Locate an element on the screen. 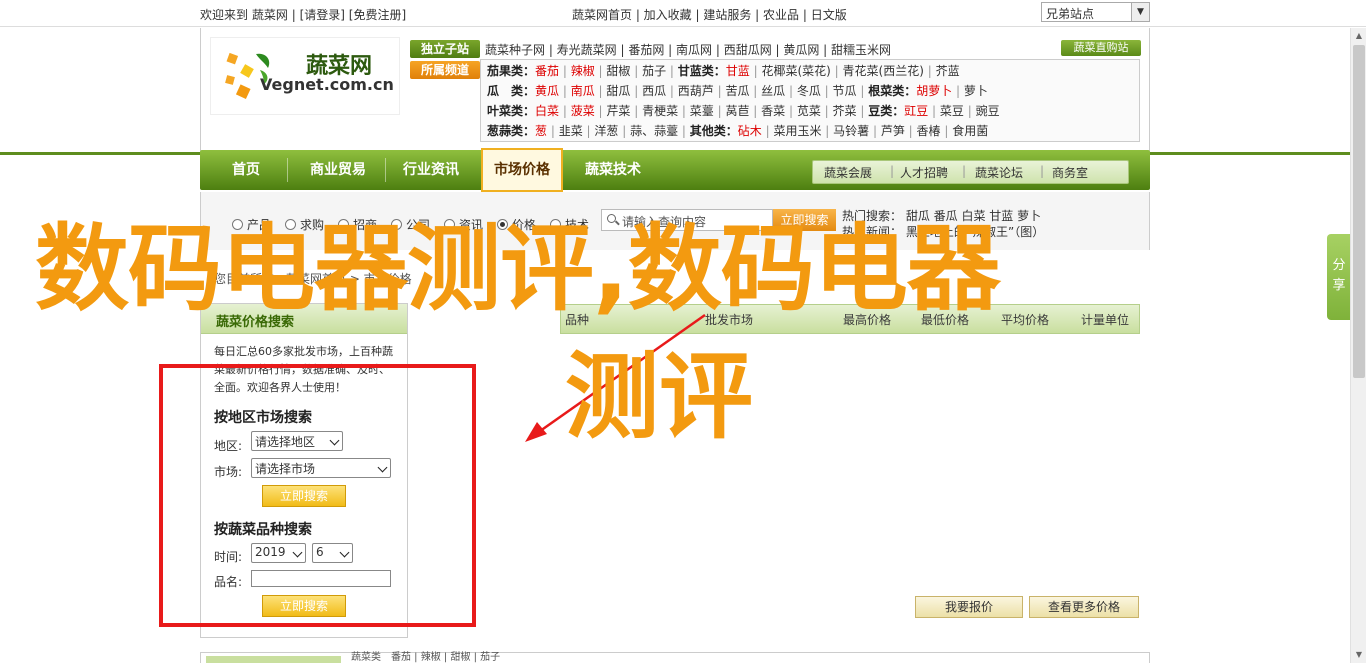 This screenshot has width=1366, height=663. subnav-expo: 蔬菜会展 is located at coordinates (848, 172).